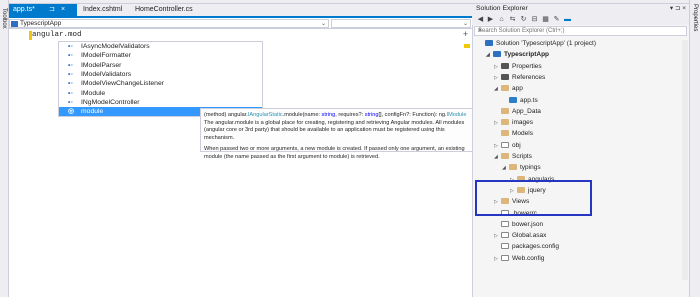 This screenshot has height=297, width=700. Describe the element at coordinates (490, 19) in the screenshot. I see `forward-icon: ▶` at that location.